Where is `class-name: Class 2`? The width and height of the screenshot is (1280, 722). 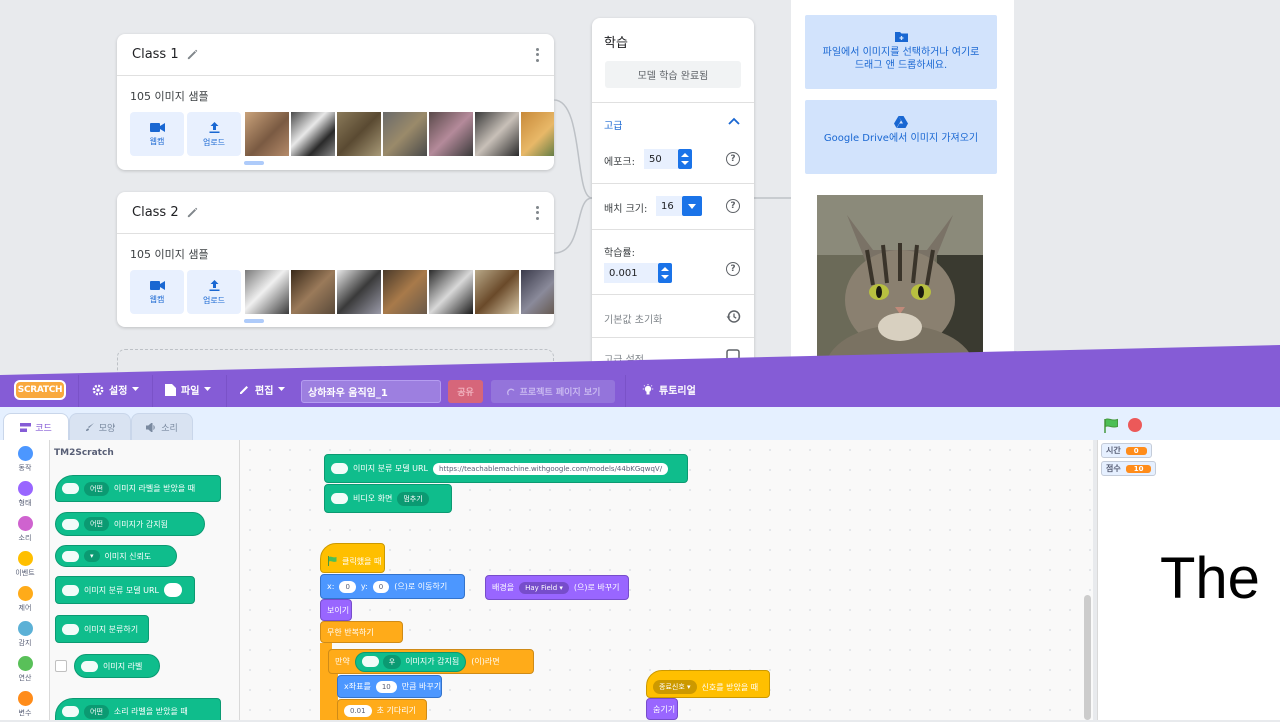 class-name: Class 2 is located at coordinates (155, 212).